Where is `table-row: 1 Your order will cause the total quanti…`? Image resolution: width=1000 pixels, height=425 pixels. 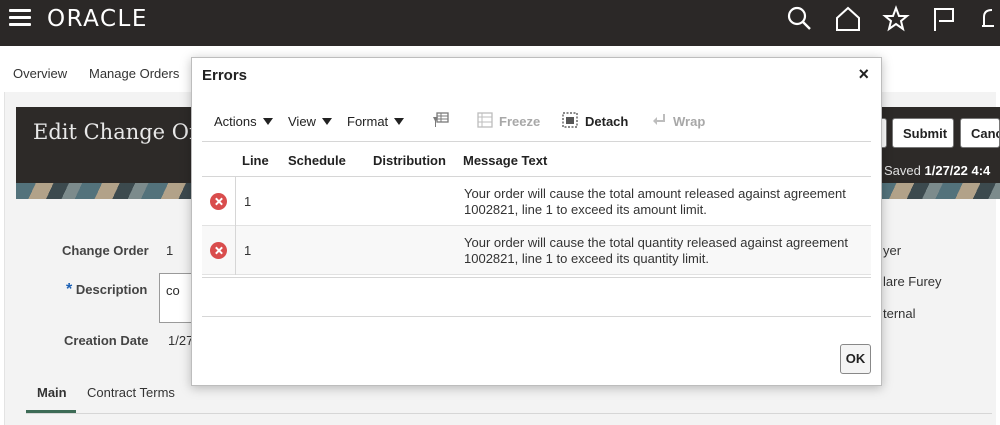 table-row: 1 Your order will cause the total quanti… is located at coordinates (536, 250).